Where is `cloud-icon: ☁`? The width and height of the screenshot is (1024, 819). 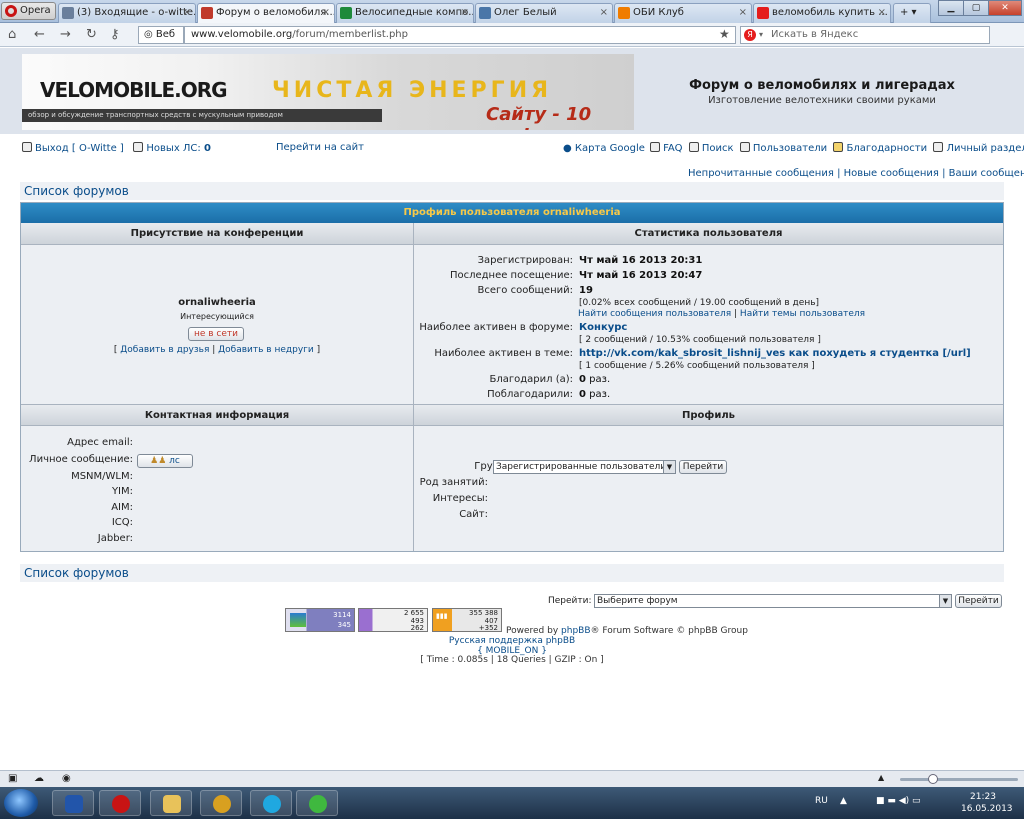 cloud-icon: ☁ is located at coordinates (39, 778).